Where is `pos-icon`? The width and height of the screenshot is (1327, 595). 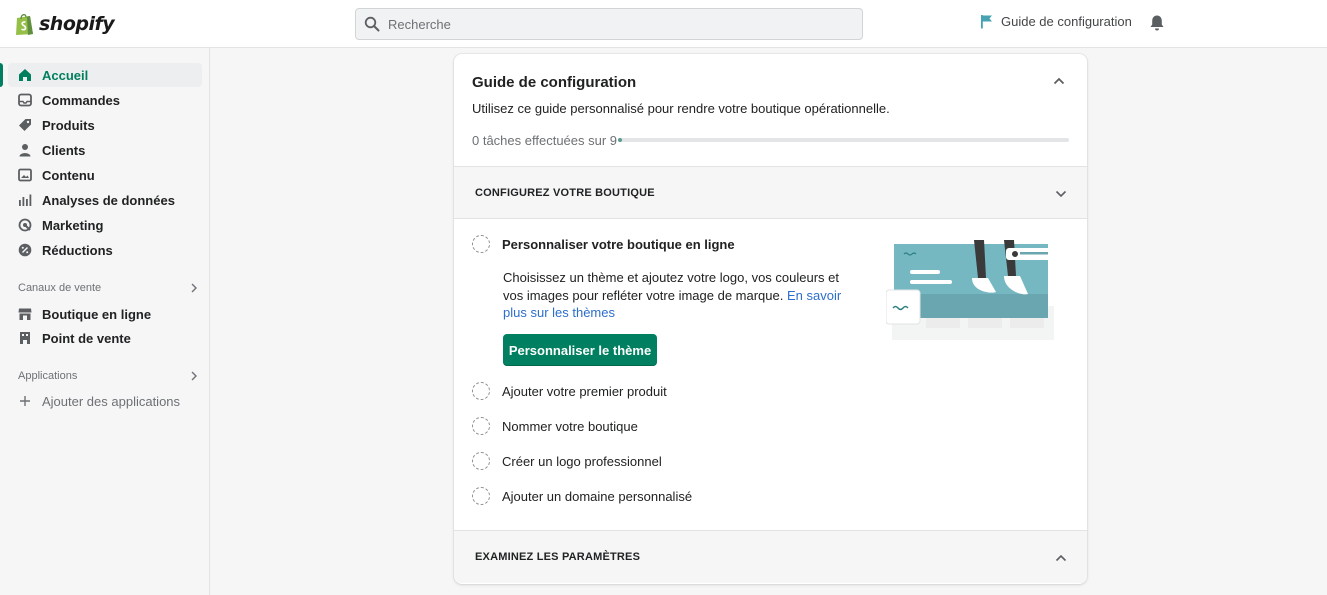 pos-icon is located at coordinates (25, 338).